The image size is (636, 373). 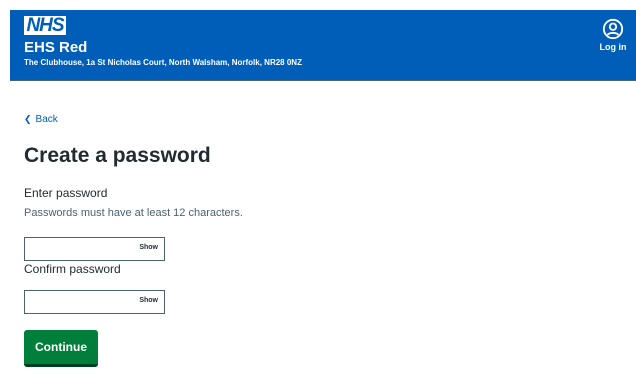 I want to click on show-confirm-password-button: Show, so click(x=148, y=300).